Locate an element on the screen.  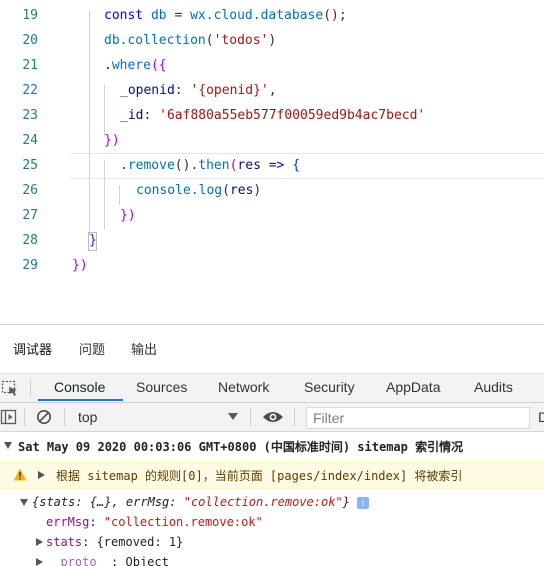
line-number: 27 is located at coordinates (30, 215).